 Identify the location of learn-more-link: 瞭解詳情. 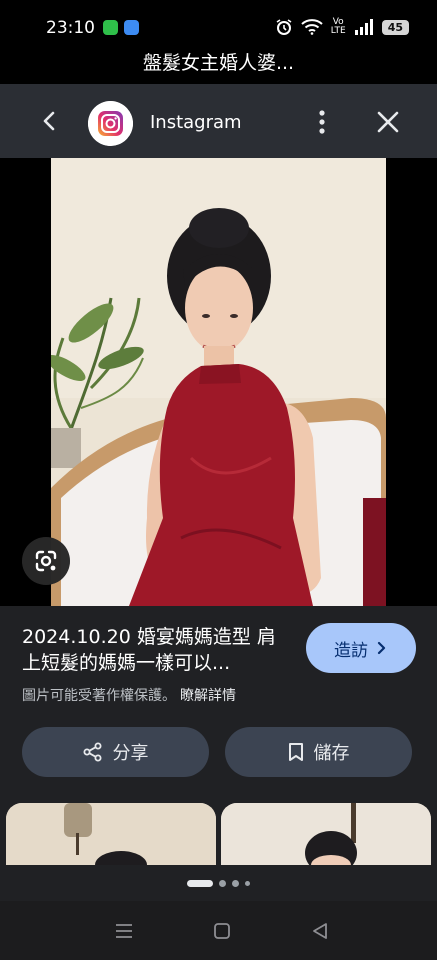
(208, 696).